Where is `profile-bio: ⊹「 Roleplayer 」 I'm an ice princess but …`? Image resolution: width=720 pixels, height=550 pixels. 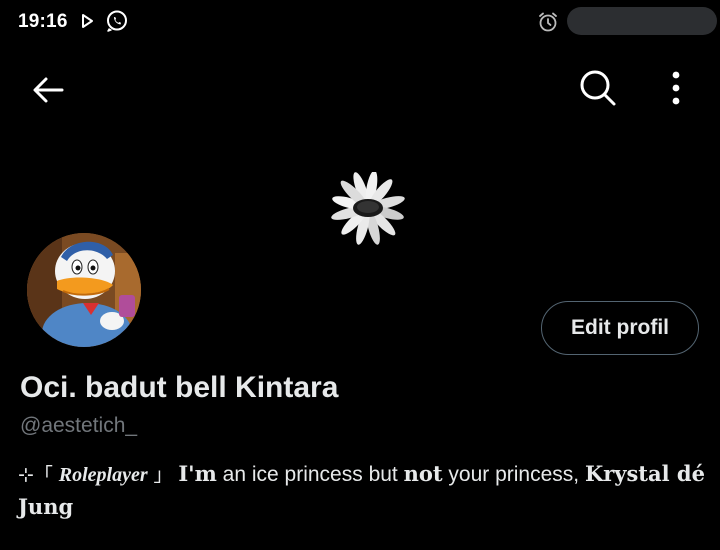 profile-bio: ⊹「 Roleplayer 」 I'm an ice princess but … is located at coordinates (363, 490).